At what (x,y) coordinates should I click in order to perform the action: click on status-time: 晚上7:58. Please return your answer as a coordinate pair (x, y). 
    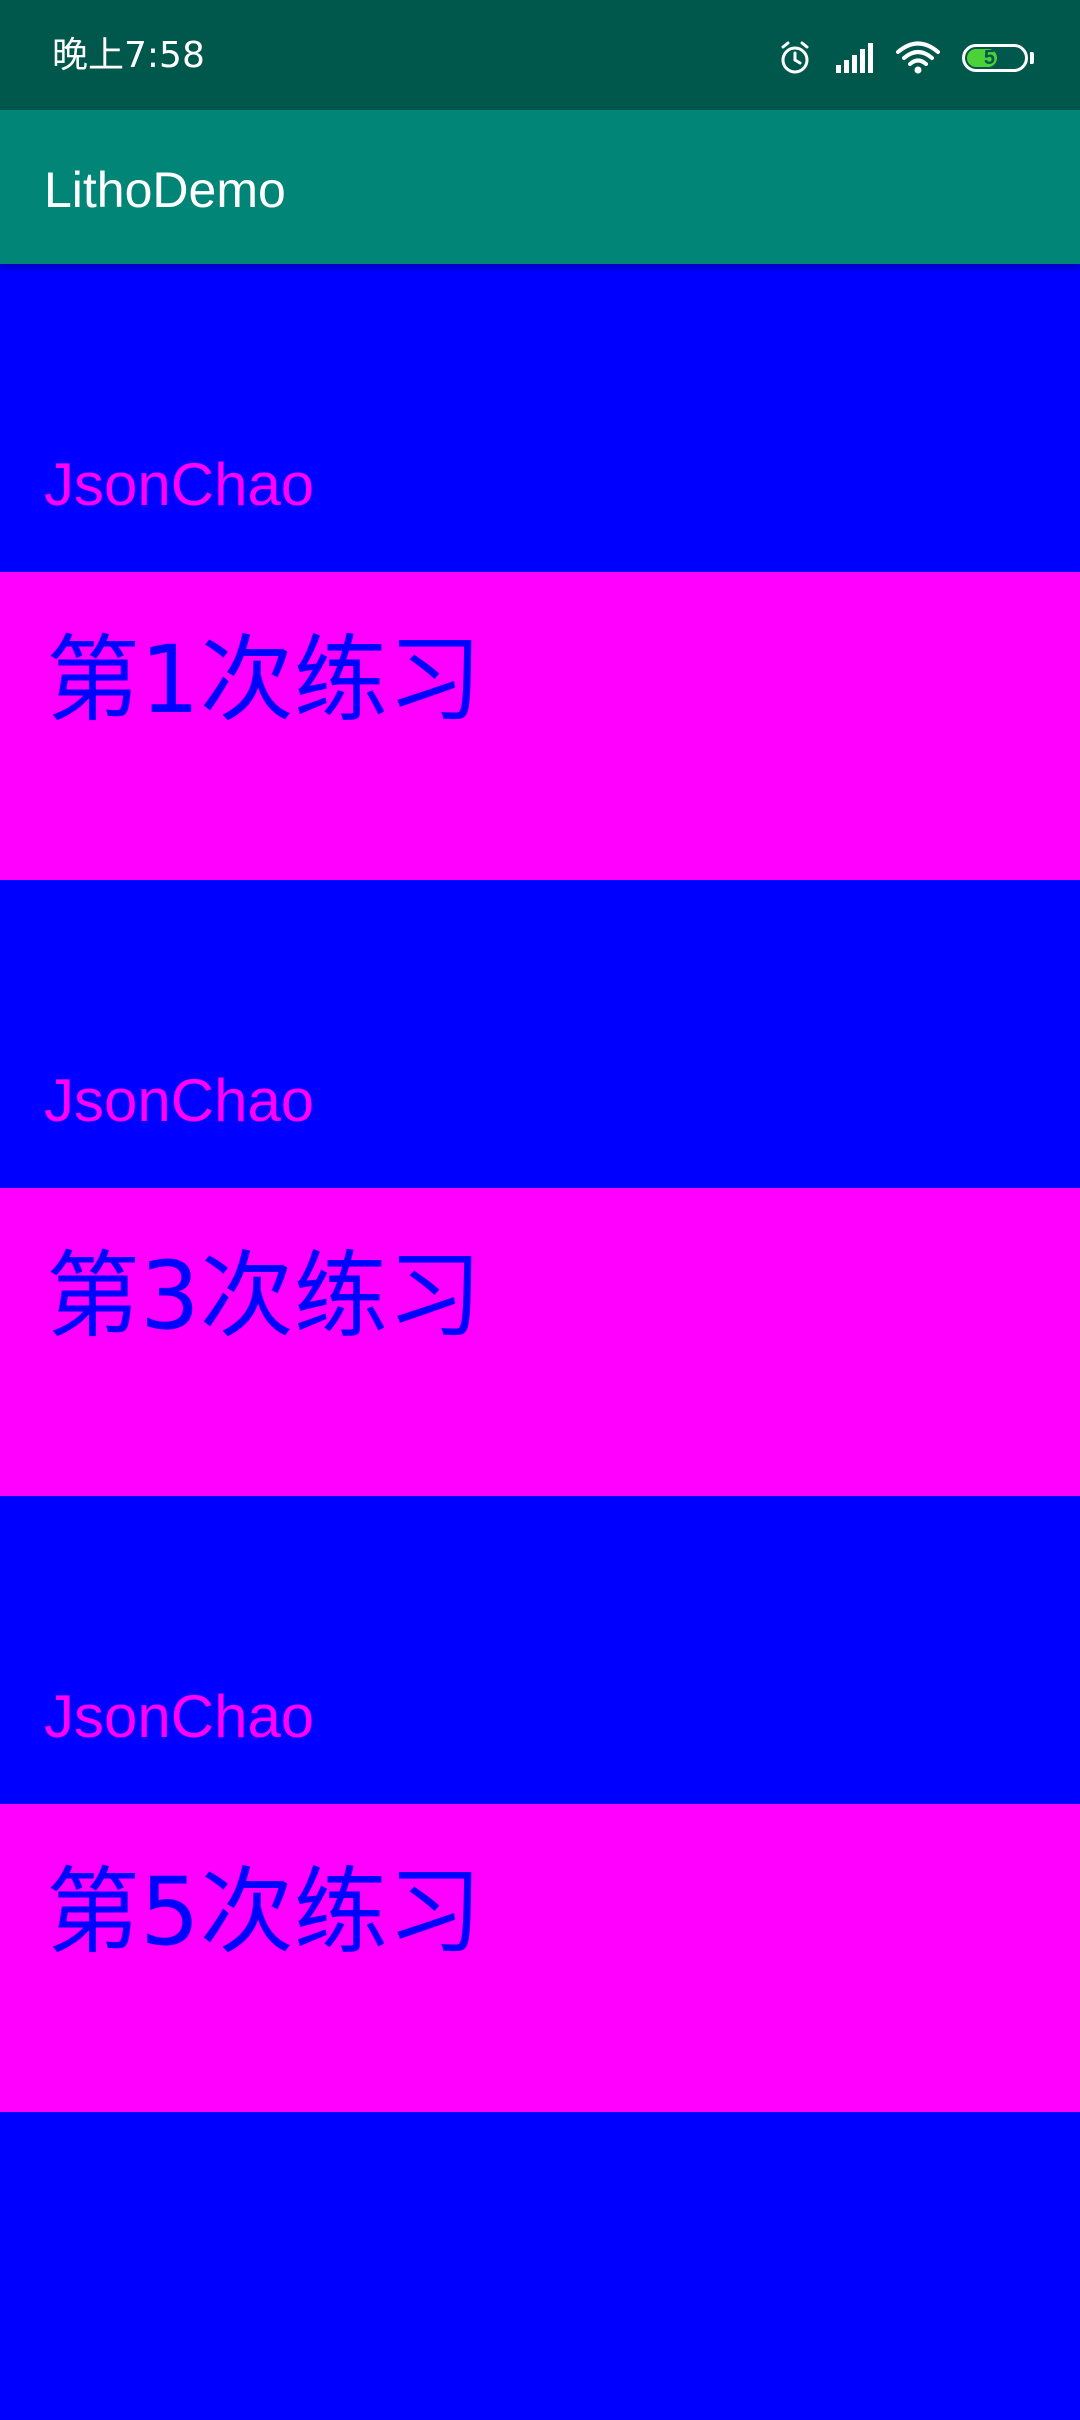
    Looking at the image, I should click on (128, 55).